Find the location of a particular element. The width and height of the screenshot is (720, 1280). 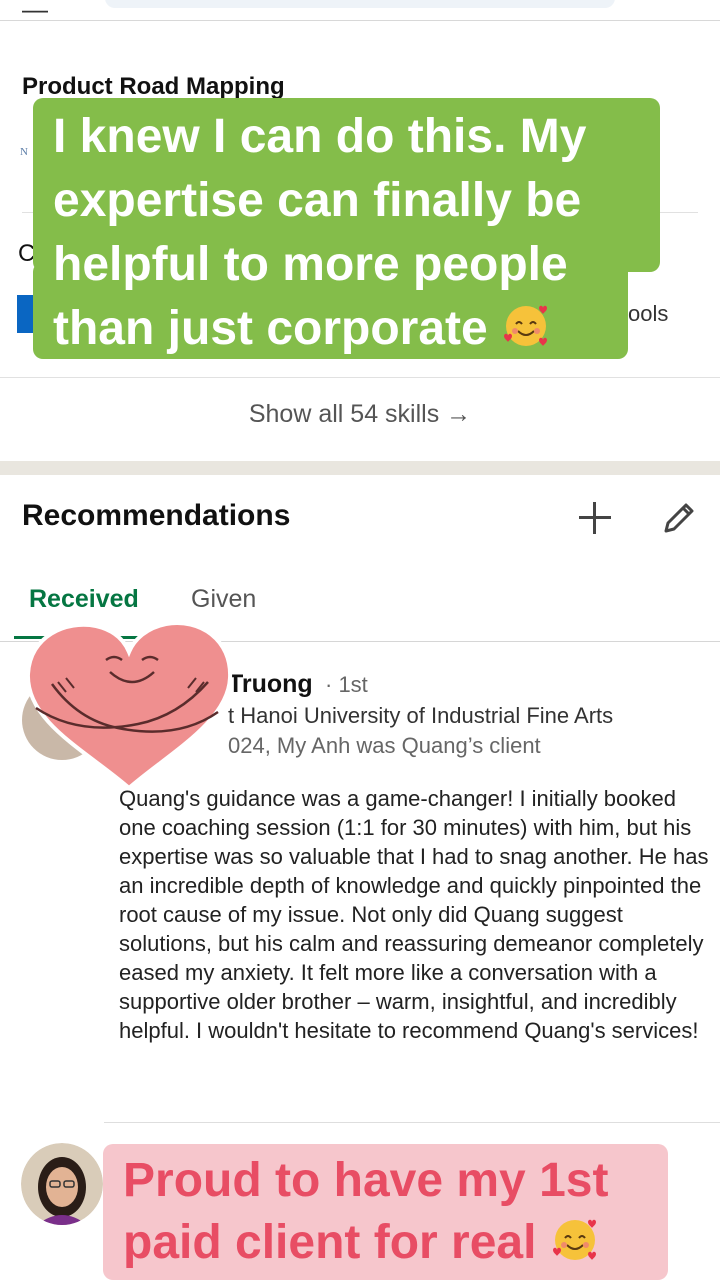

section-gap is located at coordinates (360, 468).